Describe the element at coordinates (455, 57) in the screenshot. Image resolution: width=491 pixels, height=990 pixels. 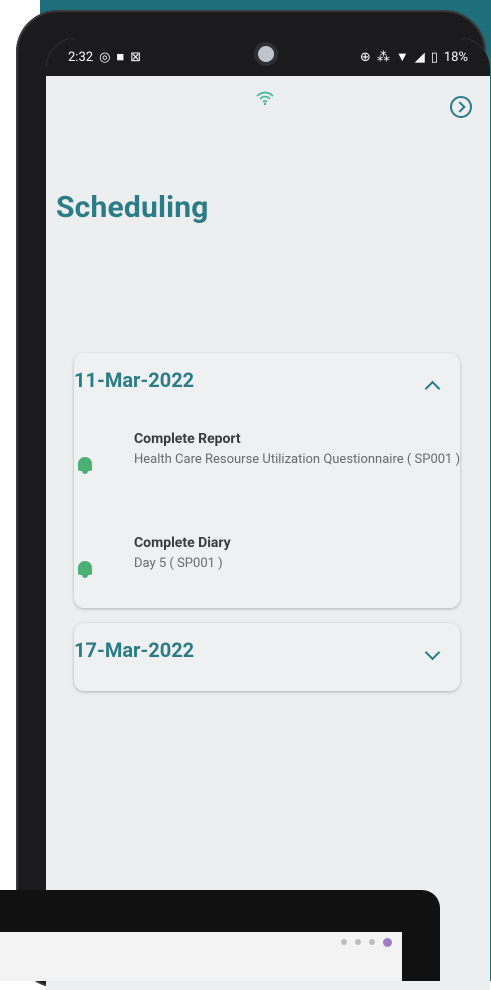
I see `battery-percent: 18%` at that location.